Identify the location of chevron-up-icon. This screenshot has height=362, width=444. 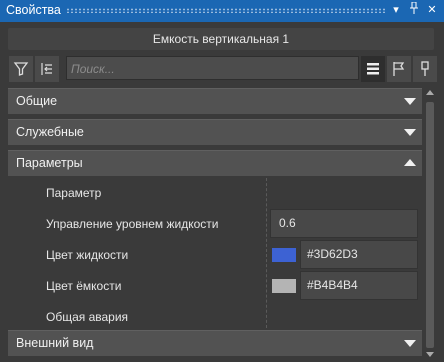
(410, 162).